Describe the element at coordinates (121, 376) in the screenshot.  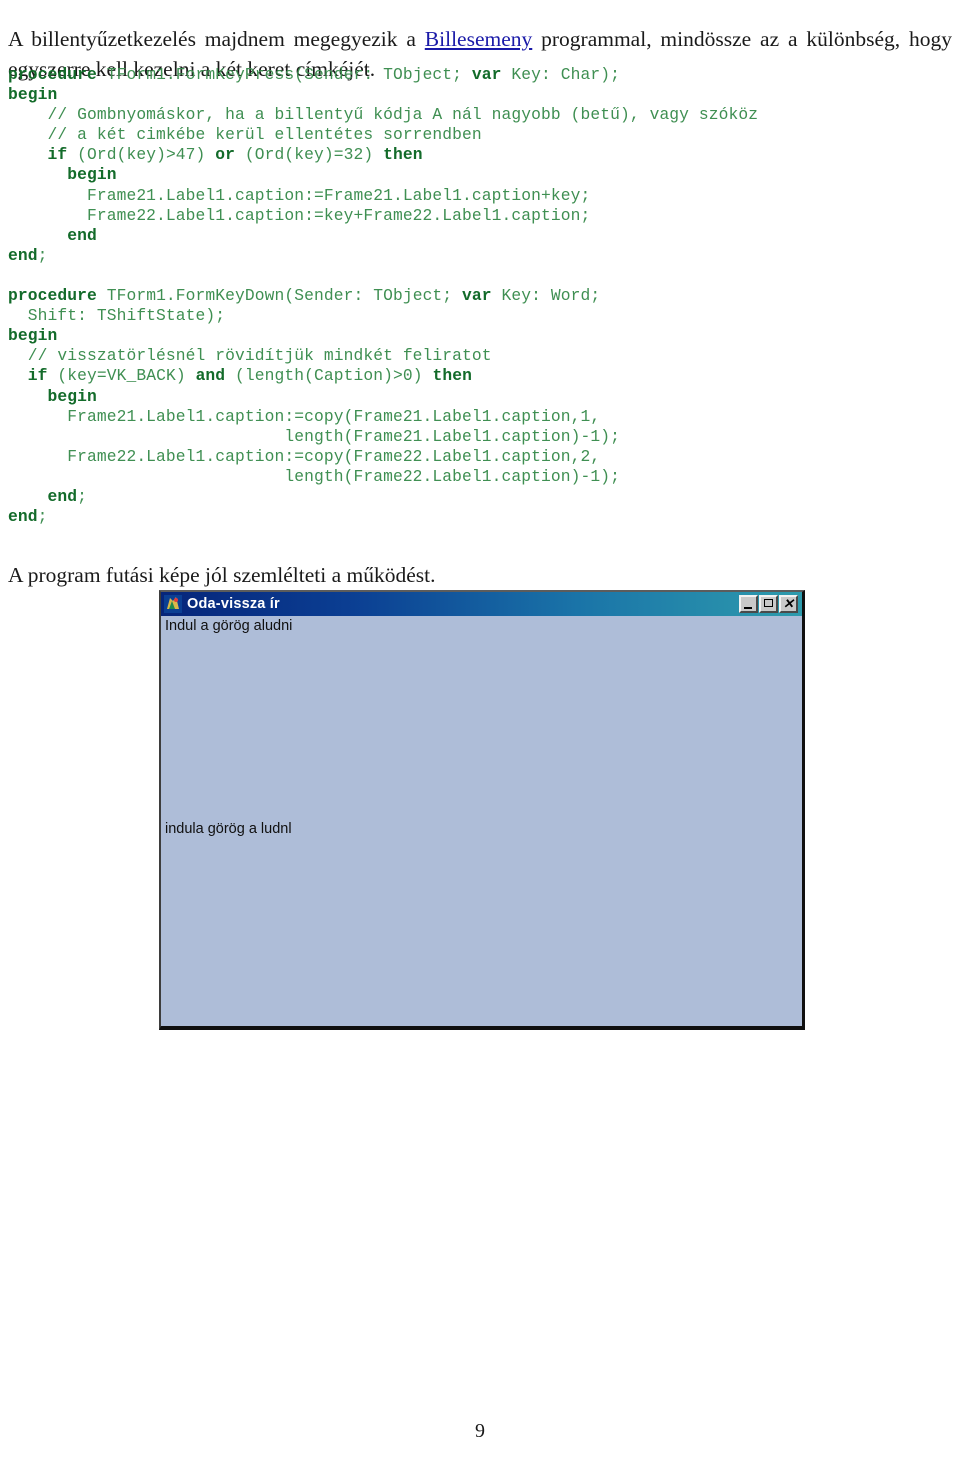
I see `code-token: (key=VK_BACK)` at that location.